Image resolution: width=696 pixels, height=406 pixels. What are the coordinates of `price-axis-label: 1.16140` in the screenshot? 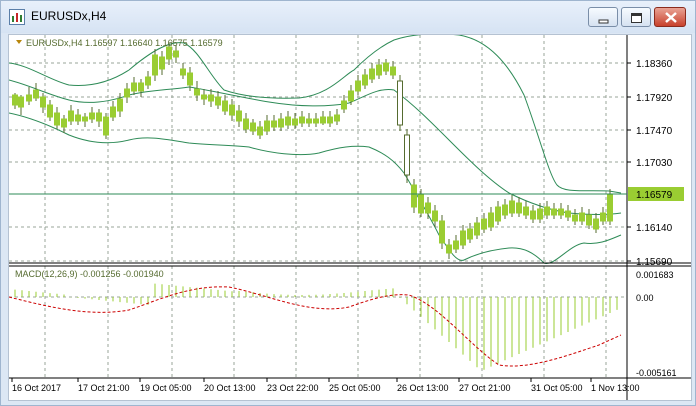 It's located at (654, 228).